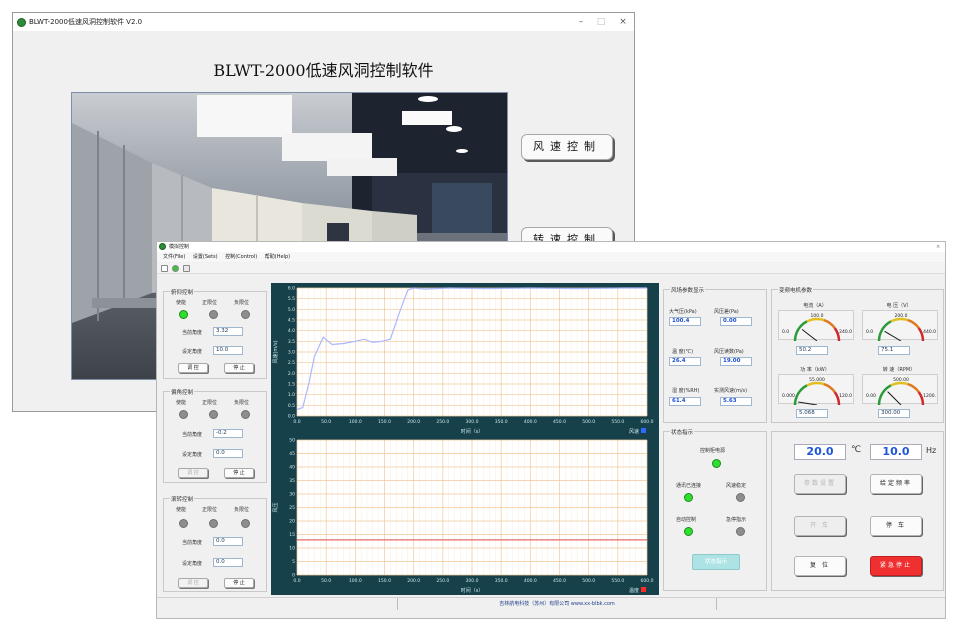 Image resolution: width=969 pixels, height=638 pixels. What do you see at coordinates (442, 581) in the screenshot?
I see `x-tick-label: 250.0` at bounding box center [442, 581].